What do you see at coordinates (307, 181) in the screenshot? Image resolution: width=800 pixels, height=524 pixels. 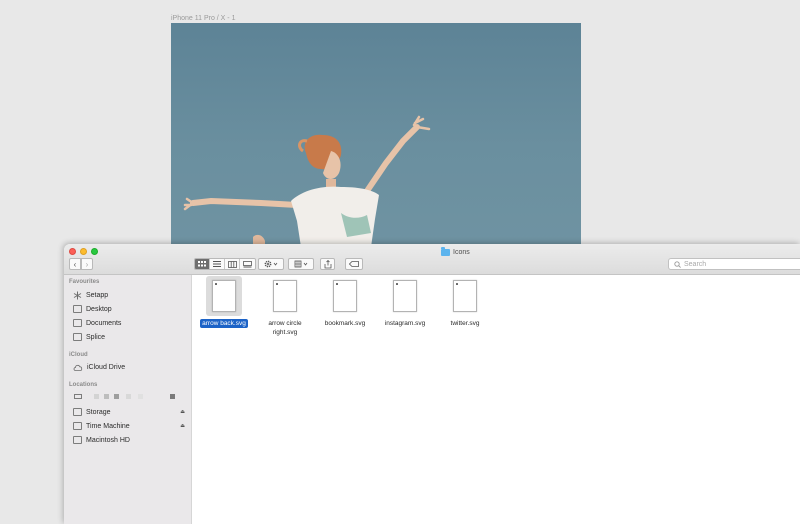 I see `dancer-photo` at bounding box center [307, 181].